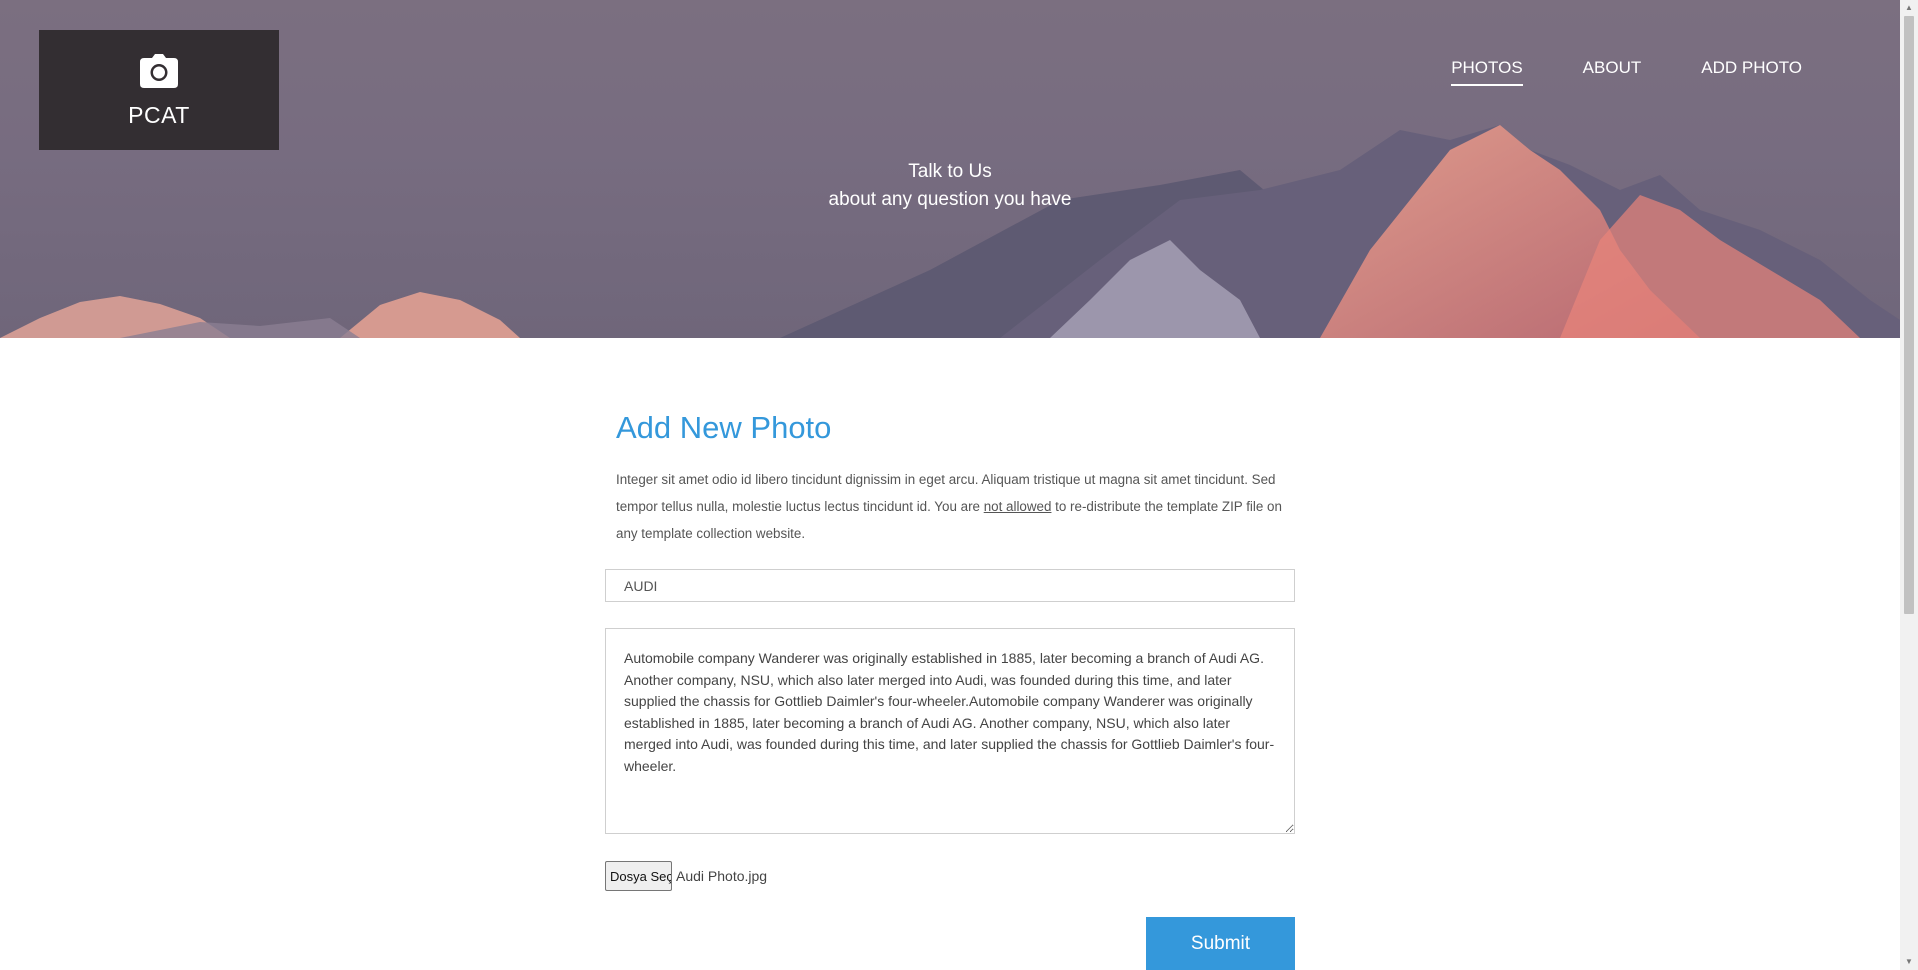  I want to click on submit-button: Submit, so click(1220, 943).